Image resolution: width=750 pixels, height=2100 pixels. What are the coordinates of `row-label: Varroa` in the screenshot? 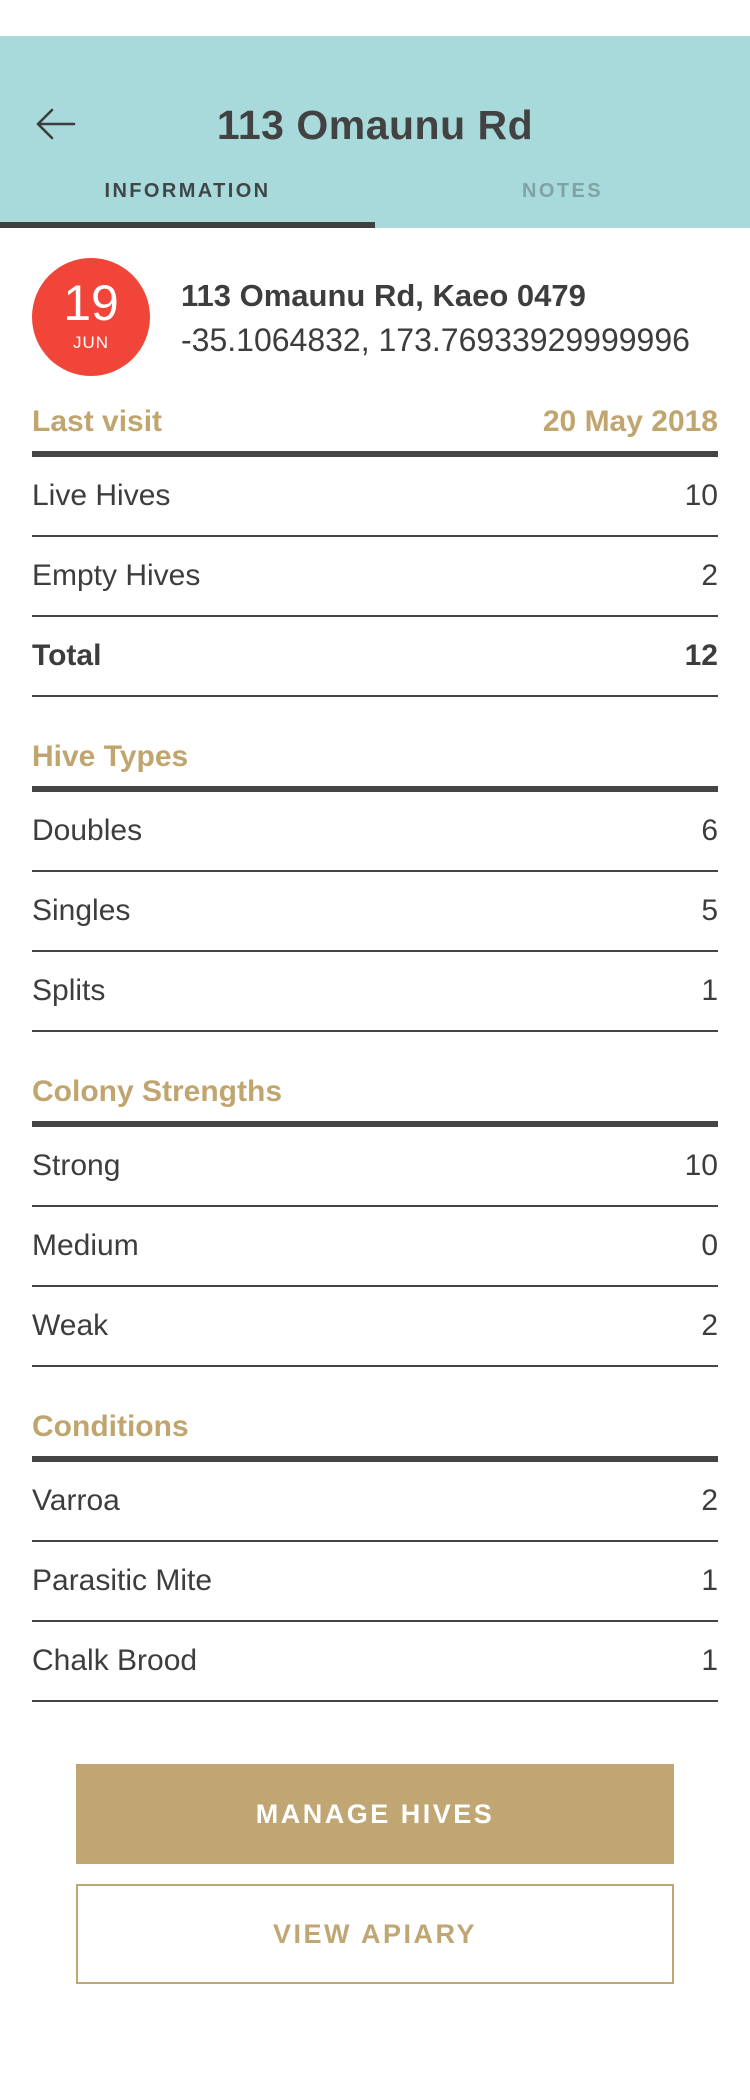 It's located at (76, 1500).